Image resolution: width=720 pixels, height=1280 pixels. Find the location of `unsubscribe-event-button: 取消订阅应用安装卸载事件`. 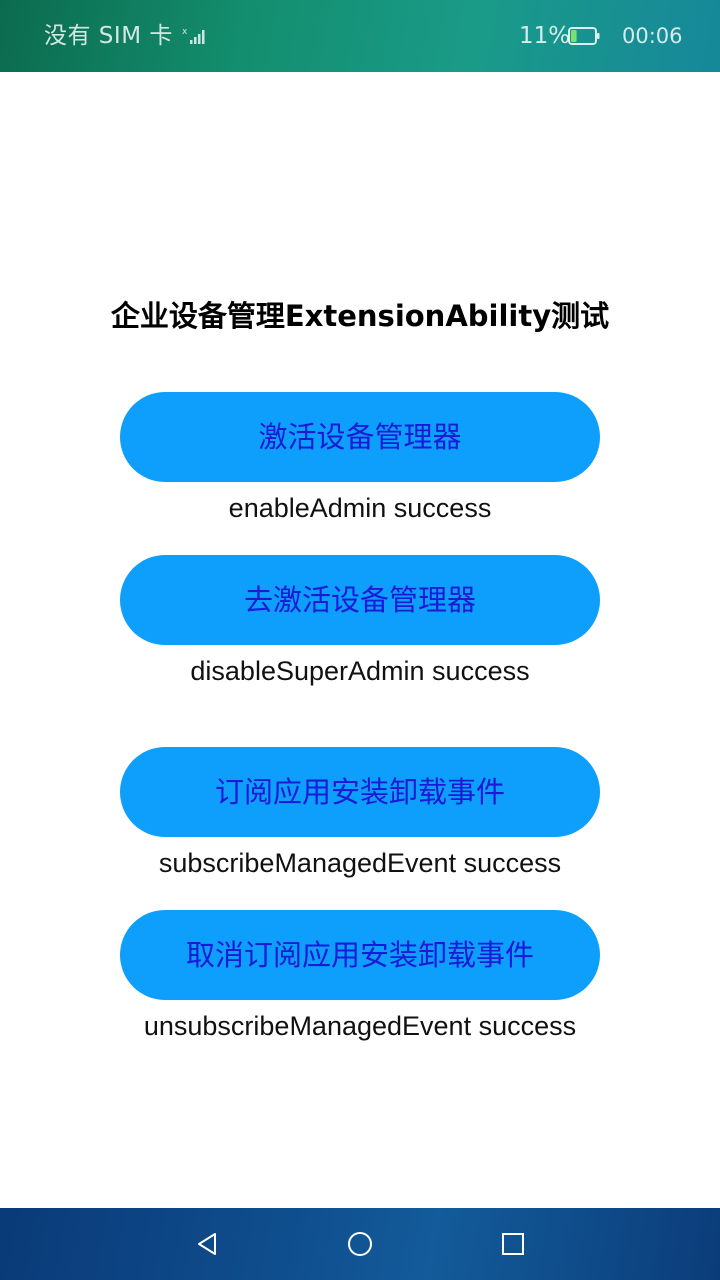

unsubscribe-event-button: 取消订阅应用安装卸载事件 is located at coordinates (360, 955).